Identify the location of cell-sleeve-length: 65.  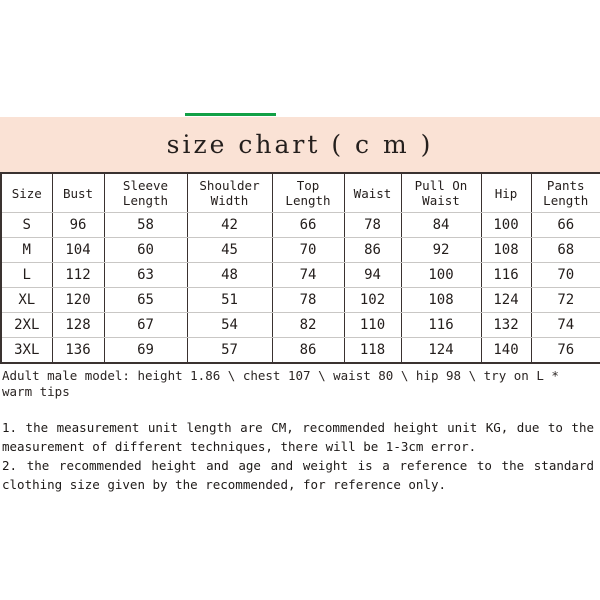
(145, 300).